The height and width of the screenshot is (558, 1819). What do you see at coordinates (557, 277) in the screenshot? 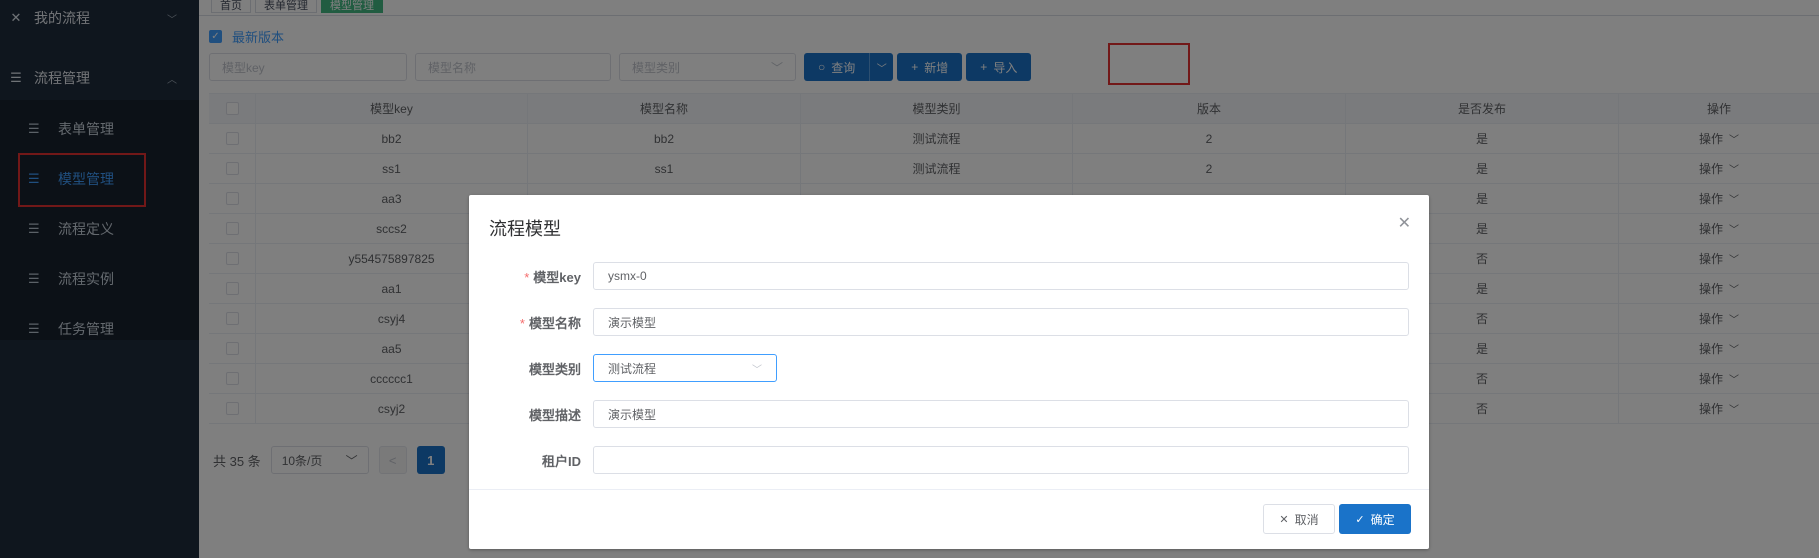
I see `model-key-label-text: 模型key` at bounding box center [557, 277].